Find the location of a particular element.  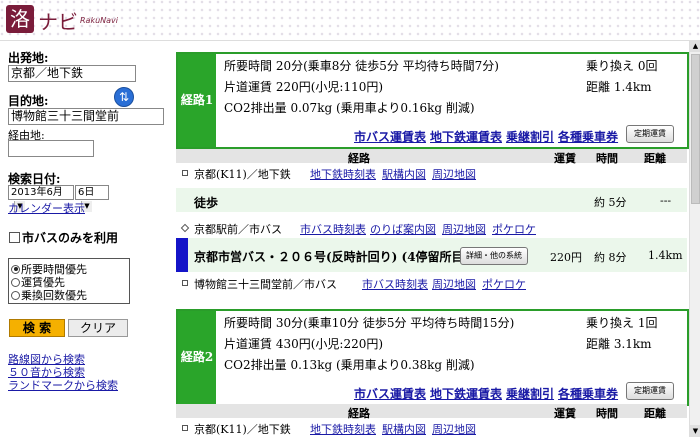

sort-option-transfers: 乗換回数優先 is located at coordinates (49, 295).